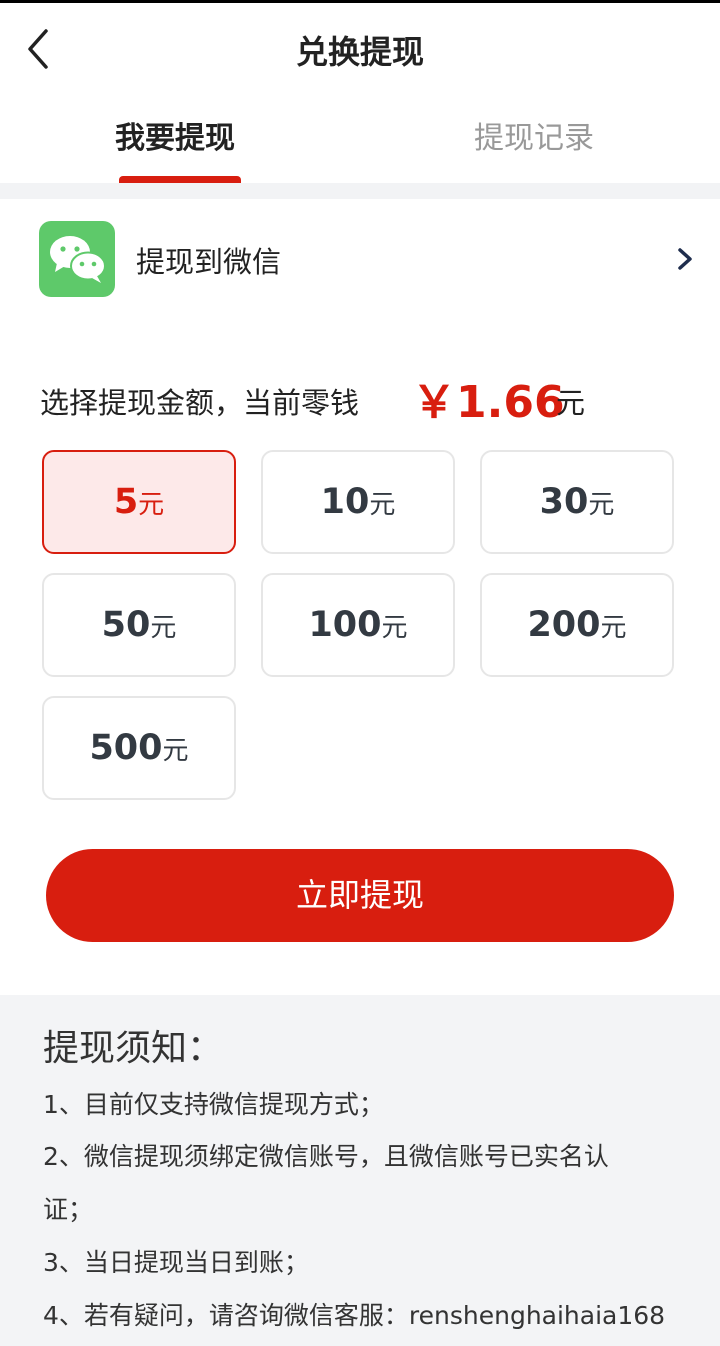 The height and width of the screenshot is (1346, 720). Describe the element at coordinates (534, 135) in the screenshot. I see `tab-withdraw-records: 提现记录` at that location.